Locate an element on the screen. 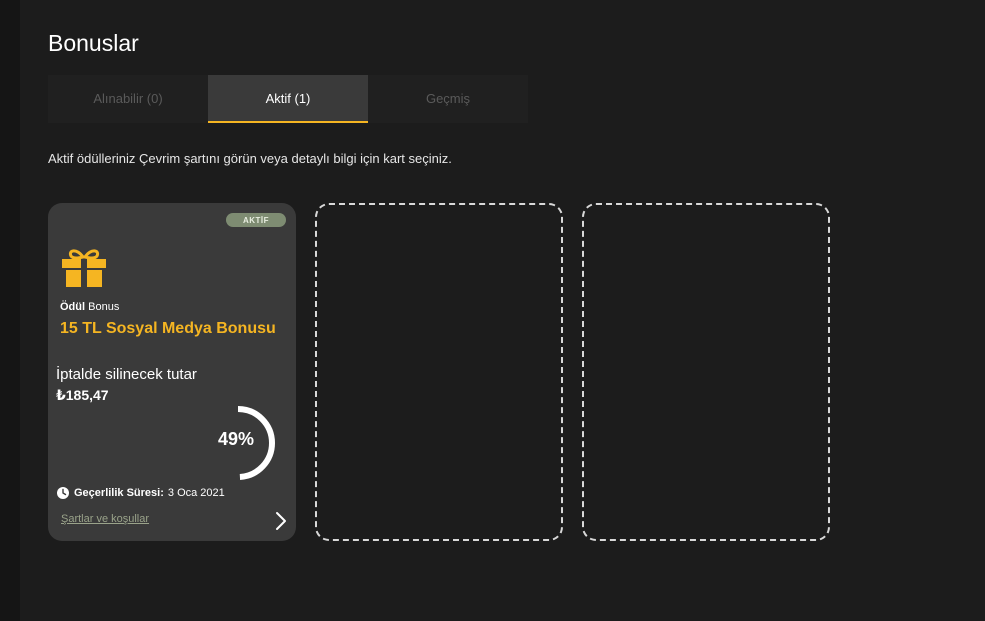 The height and width of the screenshot is (621, 985). left-sidebar-strip is located at coordinates (10, 310).